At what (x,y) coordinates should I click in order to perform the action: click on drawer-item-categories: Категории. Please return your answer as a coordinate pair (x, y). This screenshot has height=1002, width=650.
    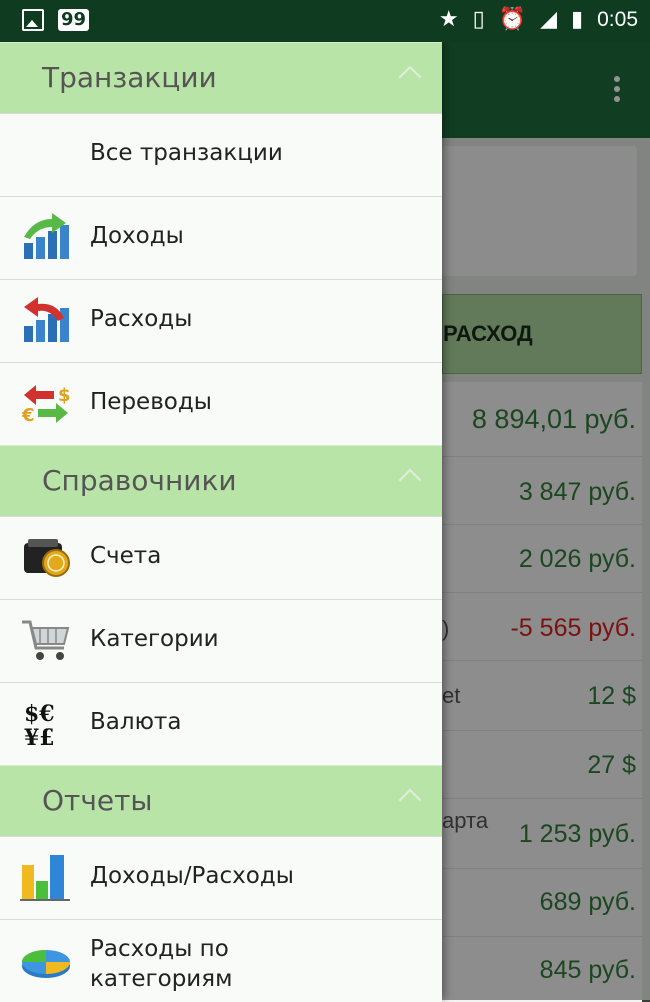
    Looking at the image, I should click on (221, 640).